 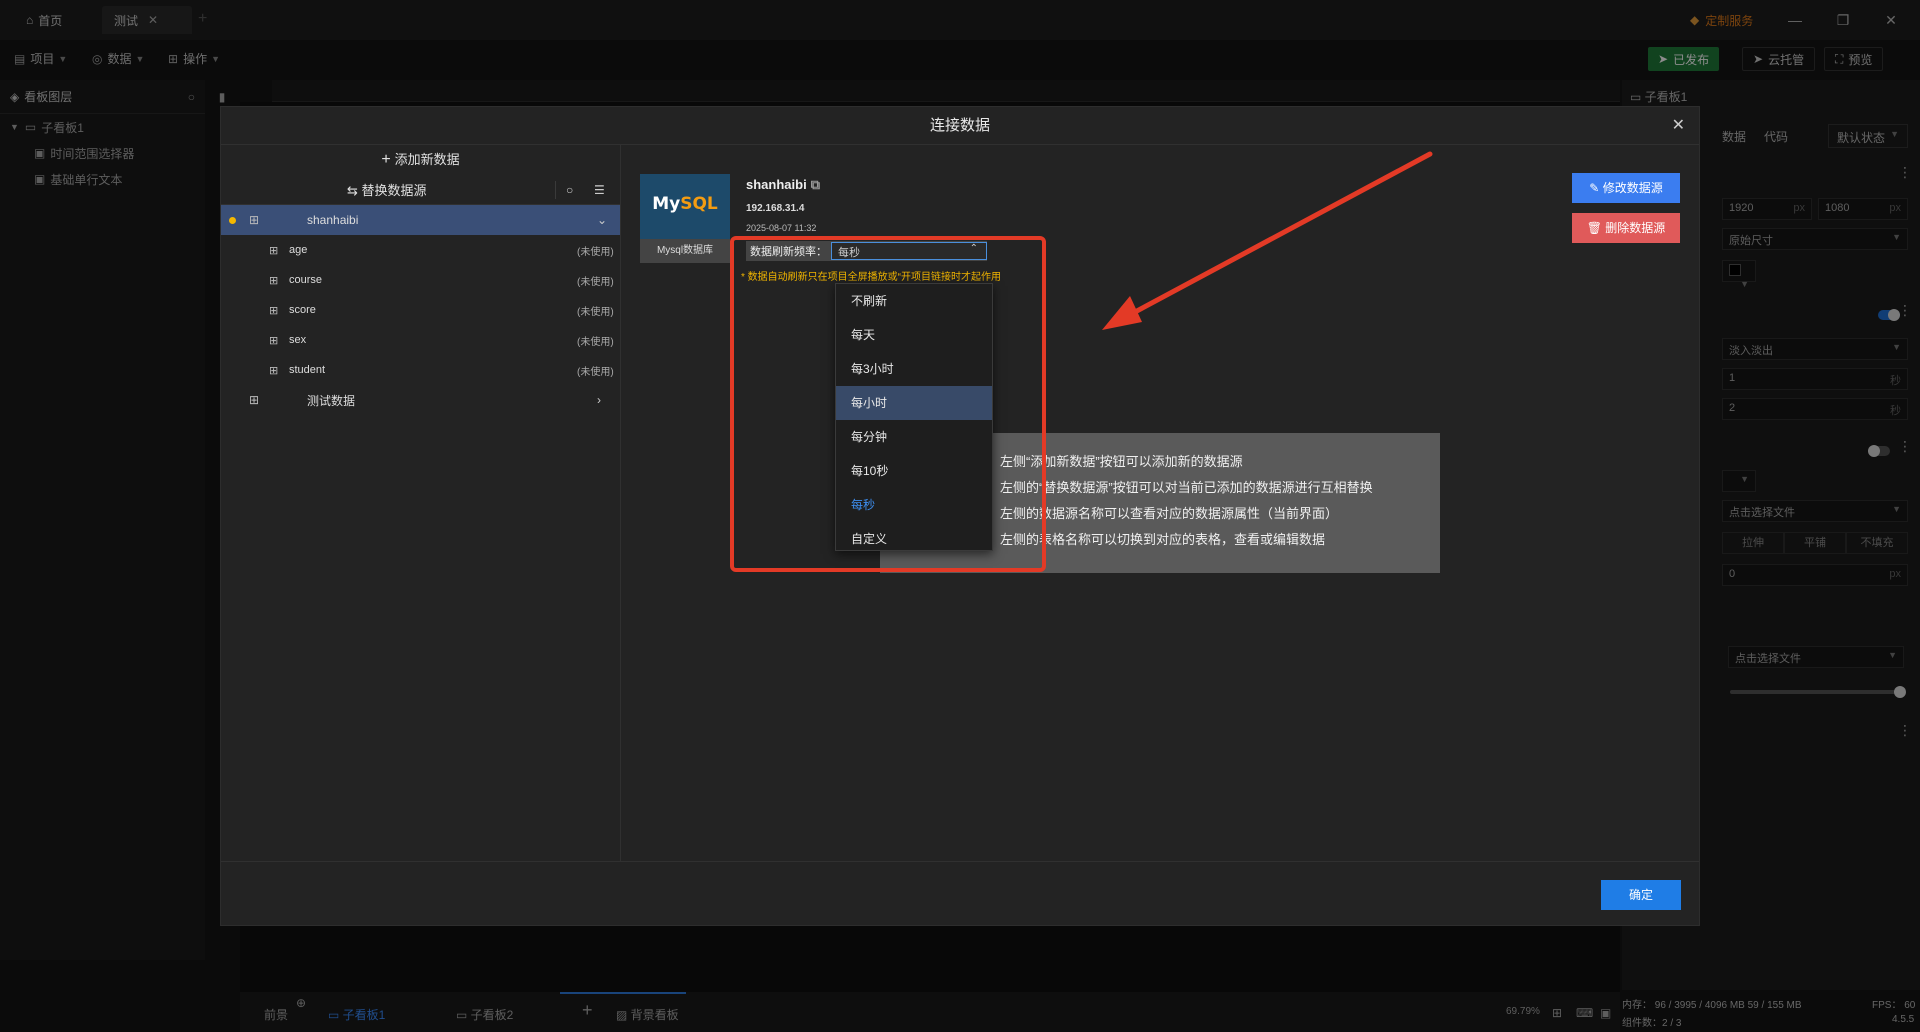 I want to click on plus-icon: +, so click(x=386, y=159).